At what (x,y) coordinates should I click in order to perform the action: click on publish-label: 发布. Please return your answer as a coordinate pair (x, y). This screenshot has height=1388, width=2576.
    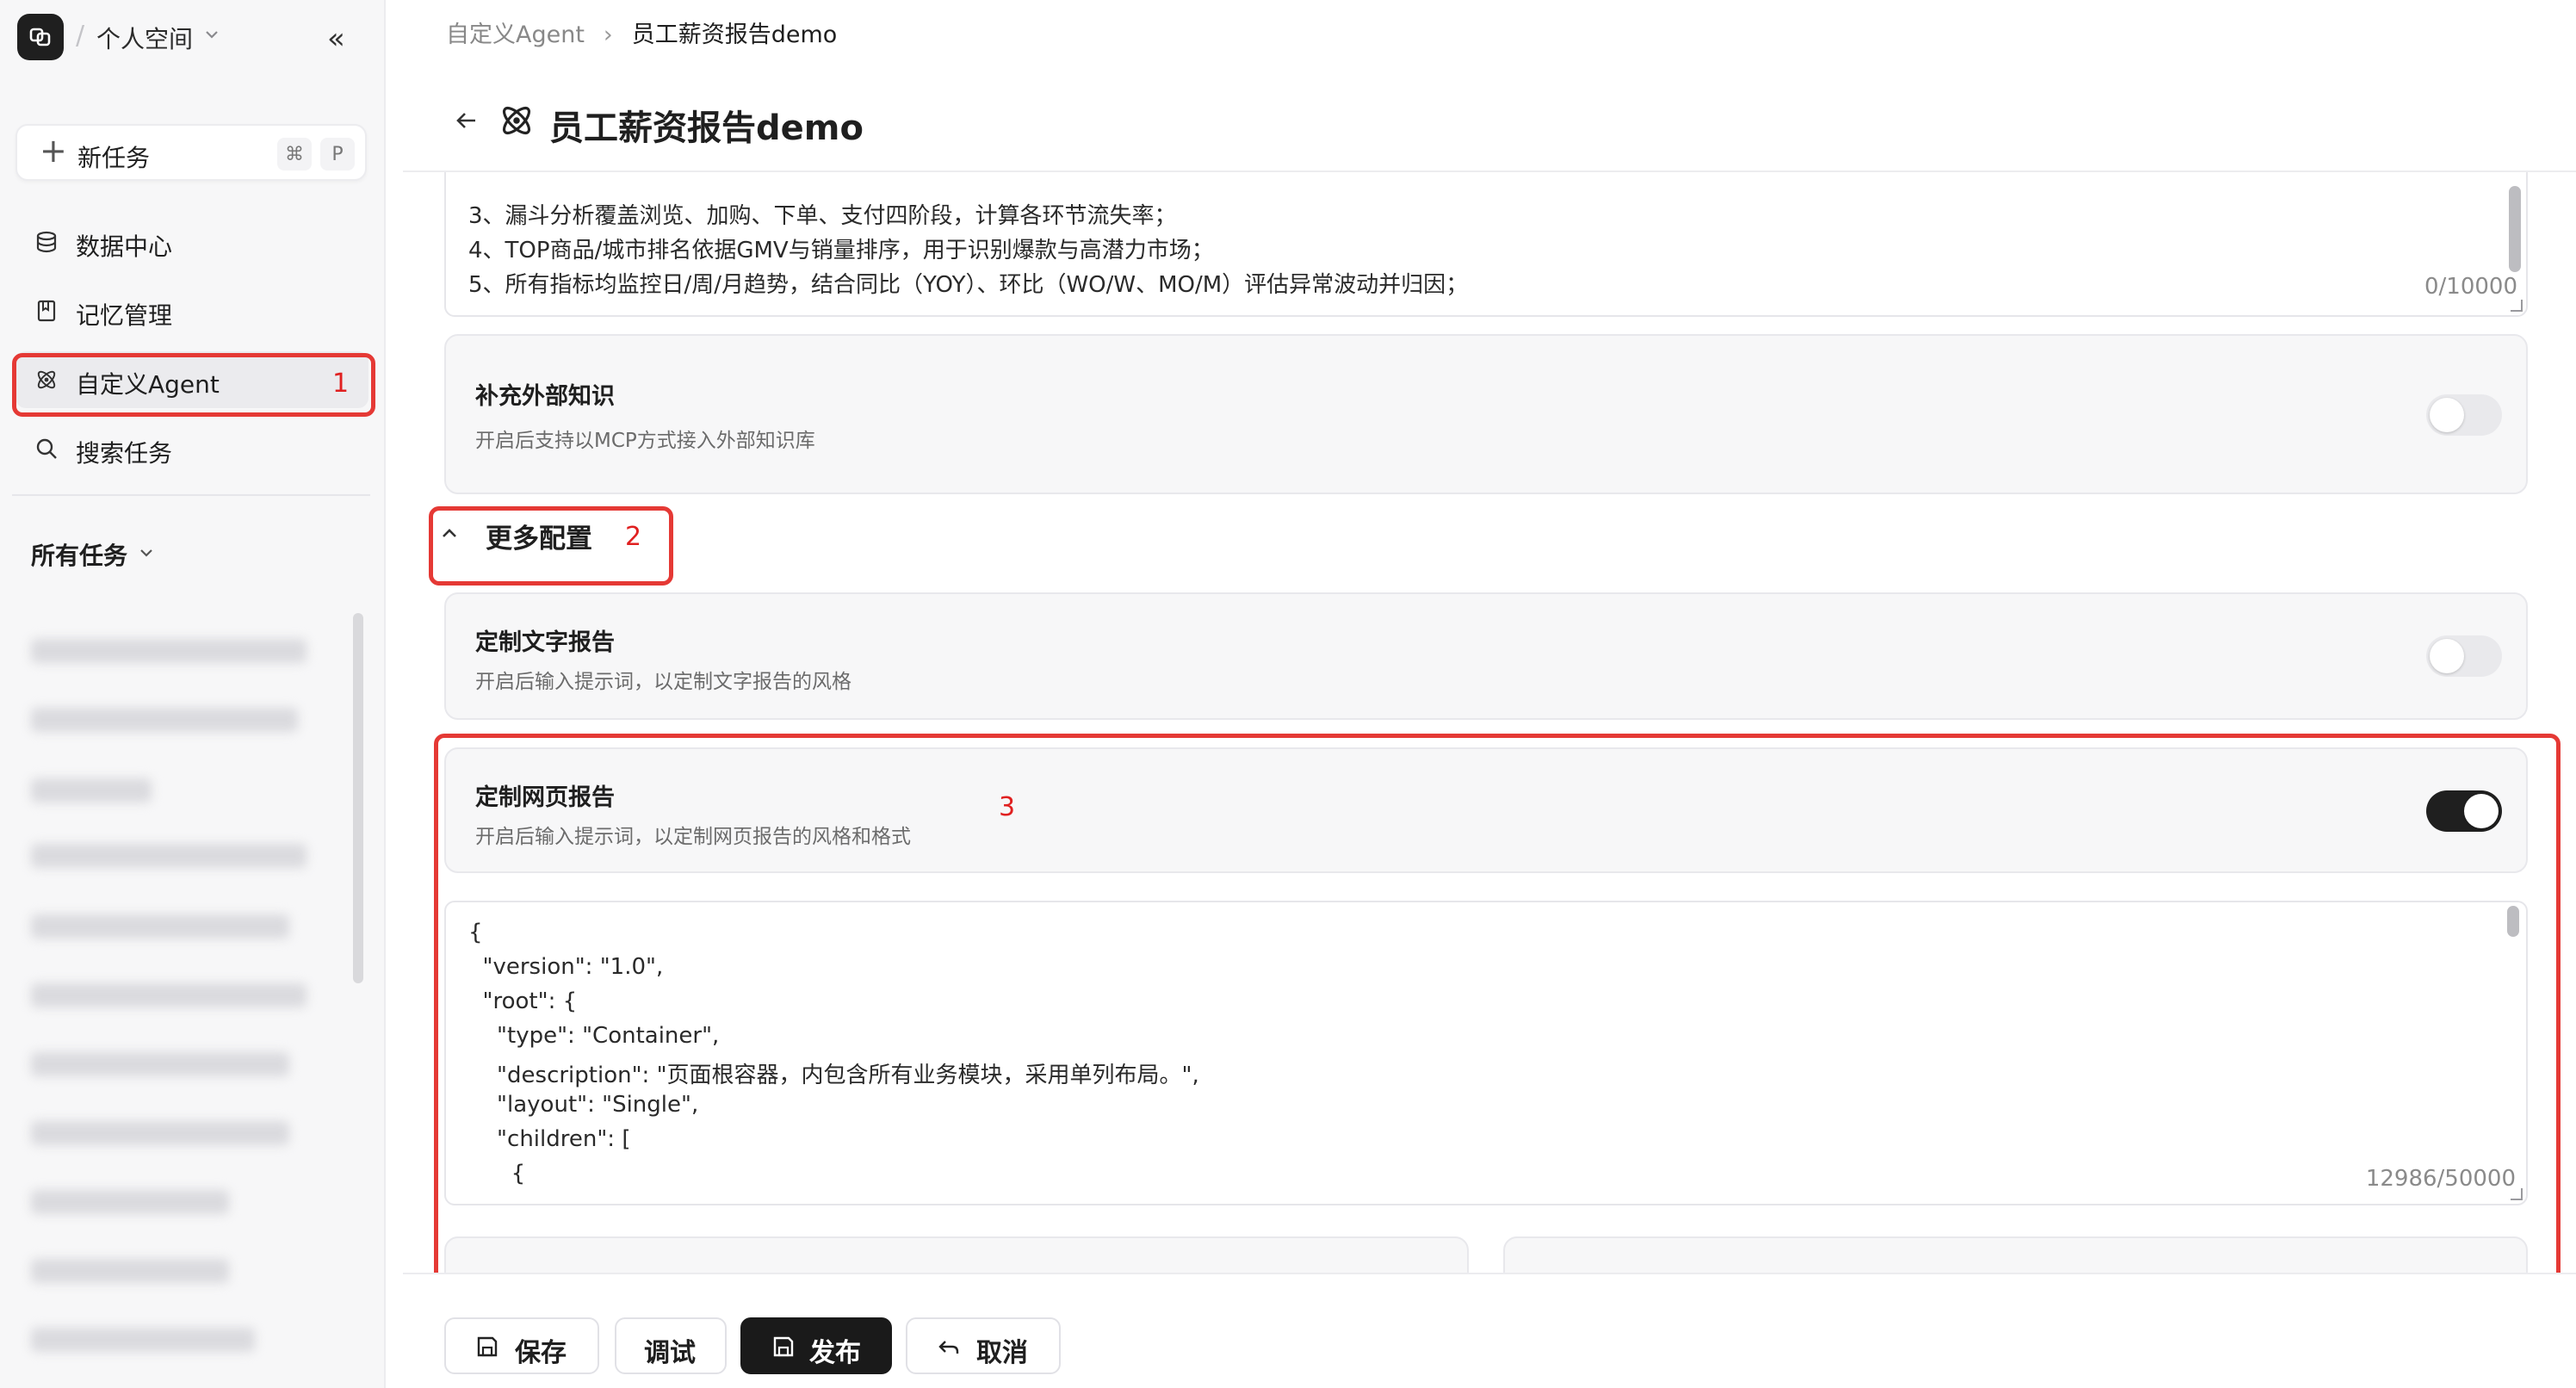
    Looking at the image, I should click on (835, 1353).